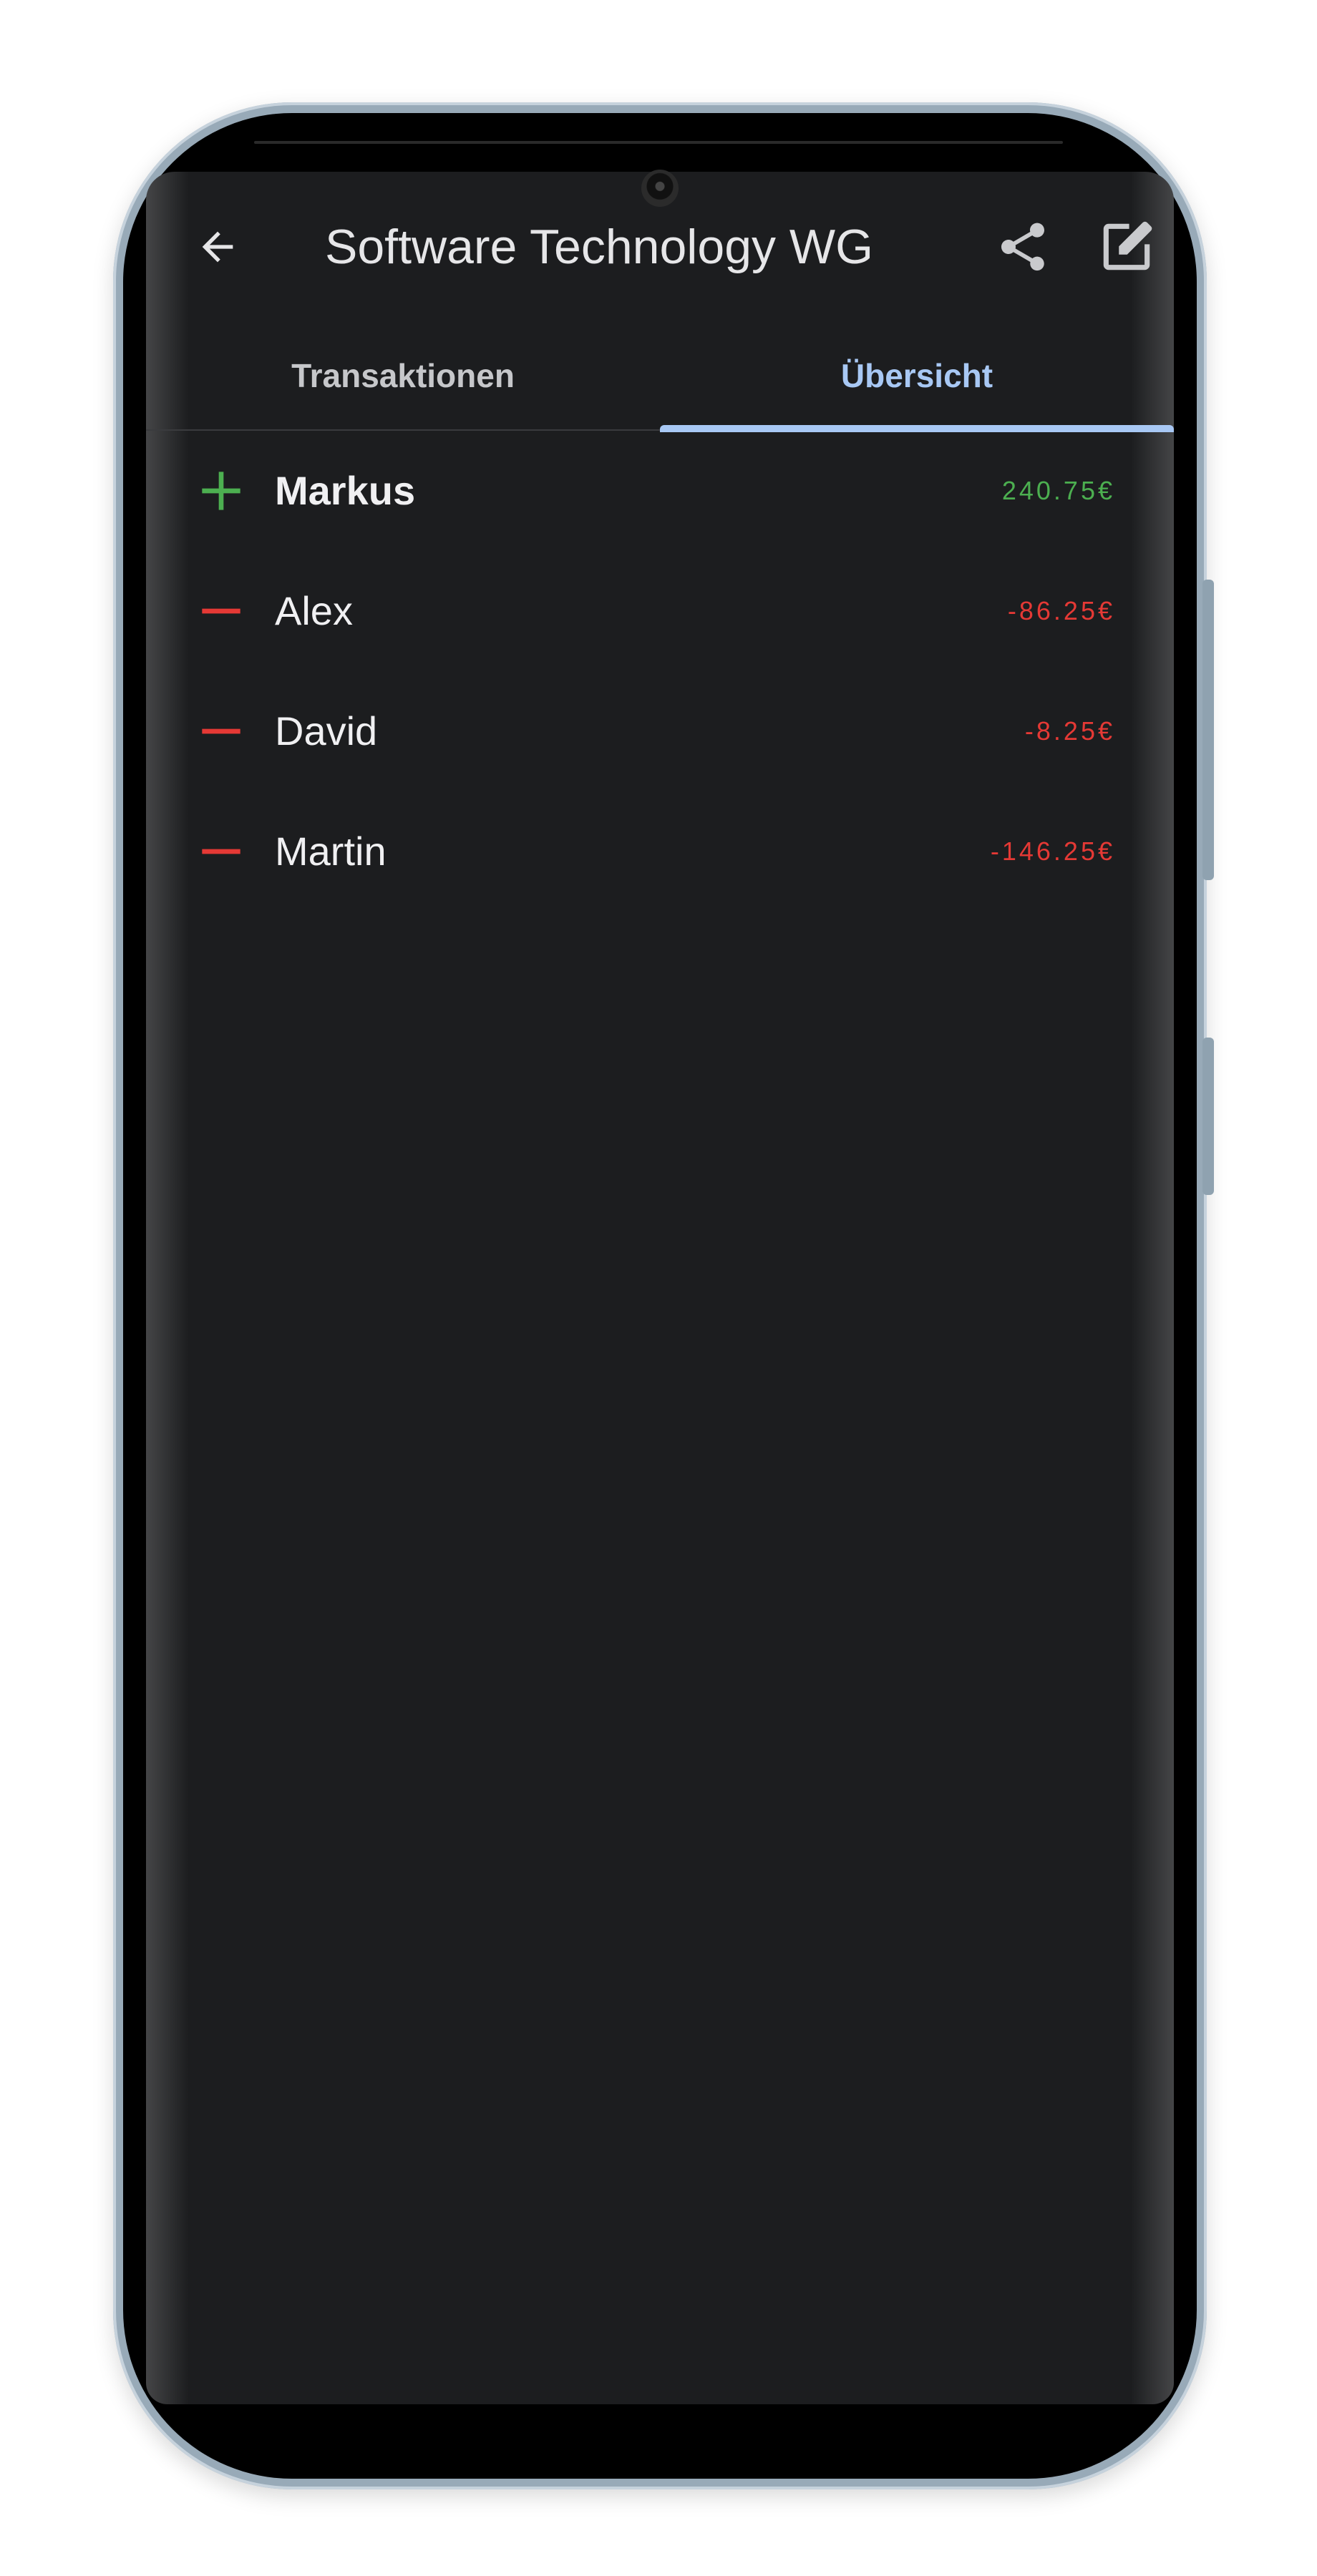 The height and width of the screenshot is (2576, 1317). I want to click on member-balance: 240.75€, so click(1058, 490).